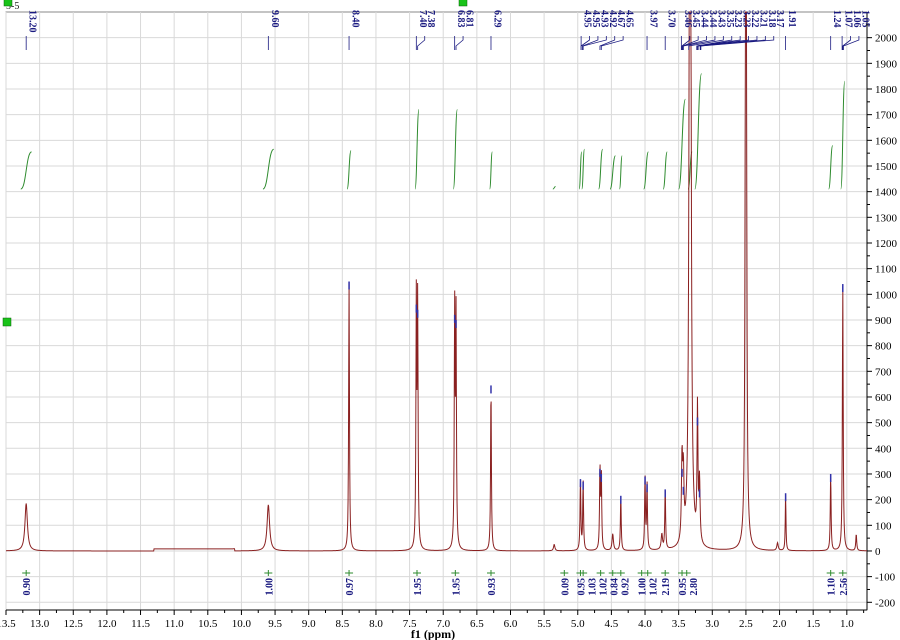 The image size is (900, 640). What do you see at coordinates (847, 624) in the screenshot?
I see `x-tick-label: 1.0` at bounding box center [847, 624].